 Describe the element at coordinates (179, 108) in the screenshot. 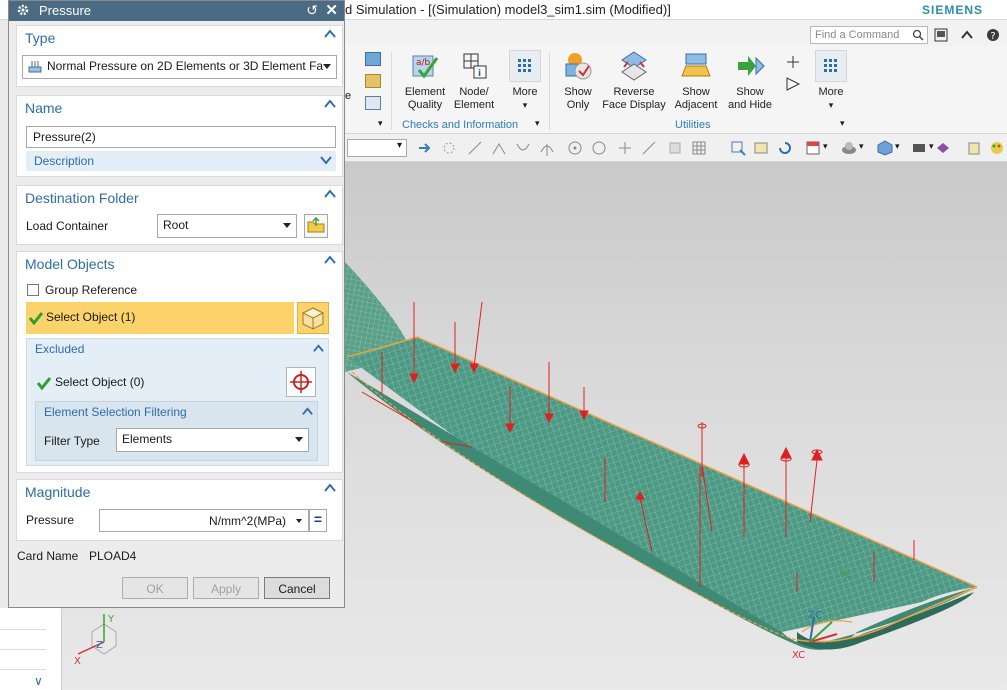

I see `name-section-header: Name` at that location.